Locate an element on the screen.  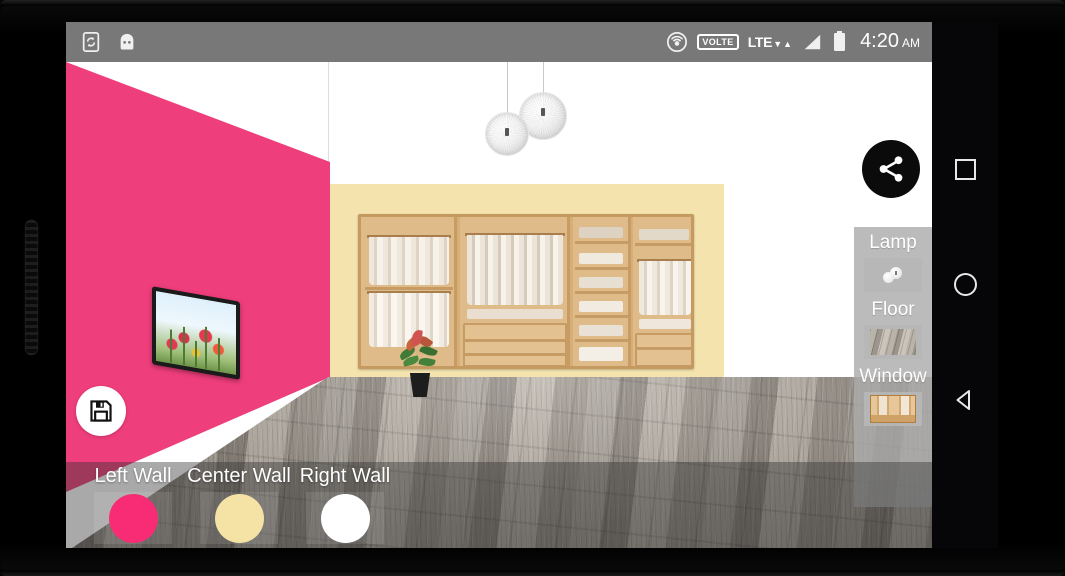
lte-up-arrow: ▲ is located at coordinates (788, 44).